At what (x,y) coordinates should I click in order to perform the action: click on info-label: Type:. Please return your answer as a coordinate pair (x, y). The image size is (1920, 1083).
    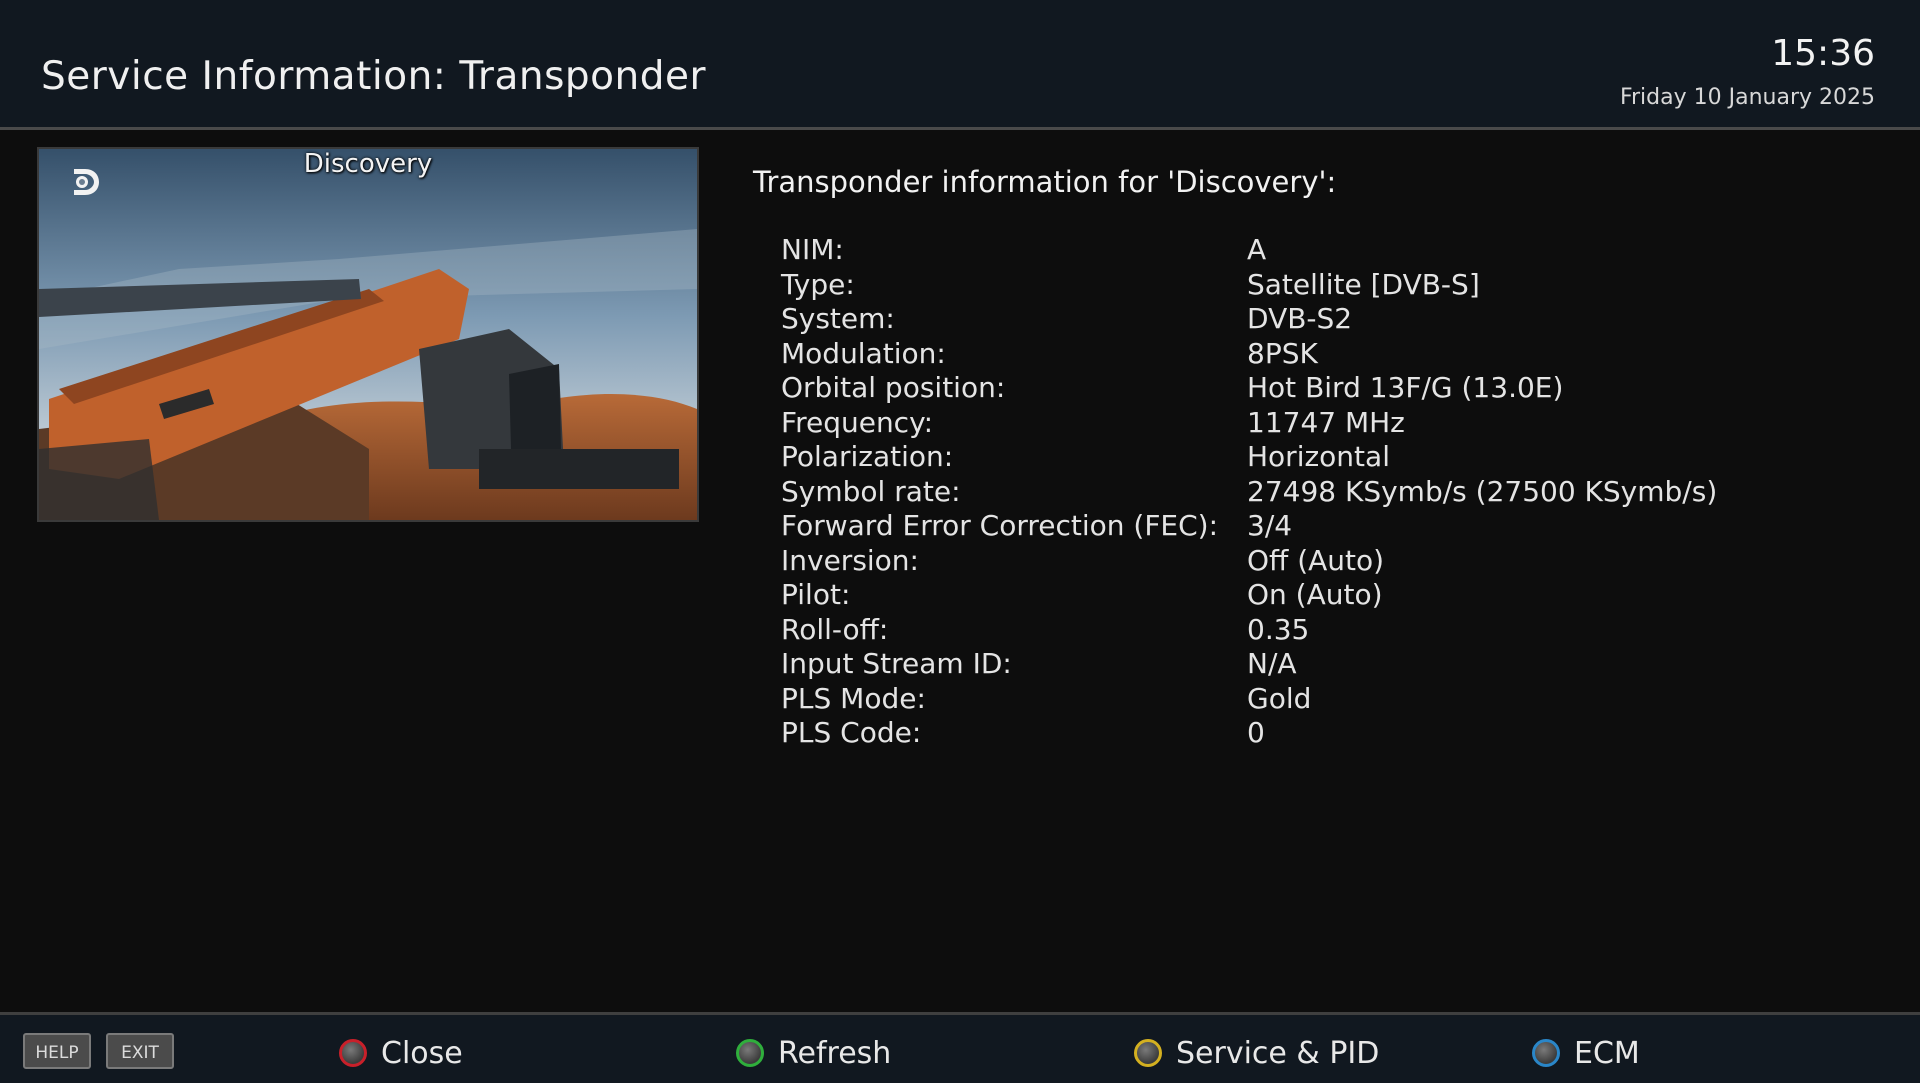
    Looking at the image, I should click on (818, 284).